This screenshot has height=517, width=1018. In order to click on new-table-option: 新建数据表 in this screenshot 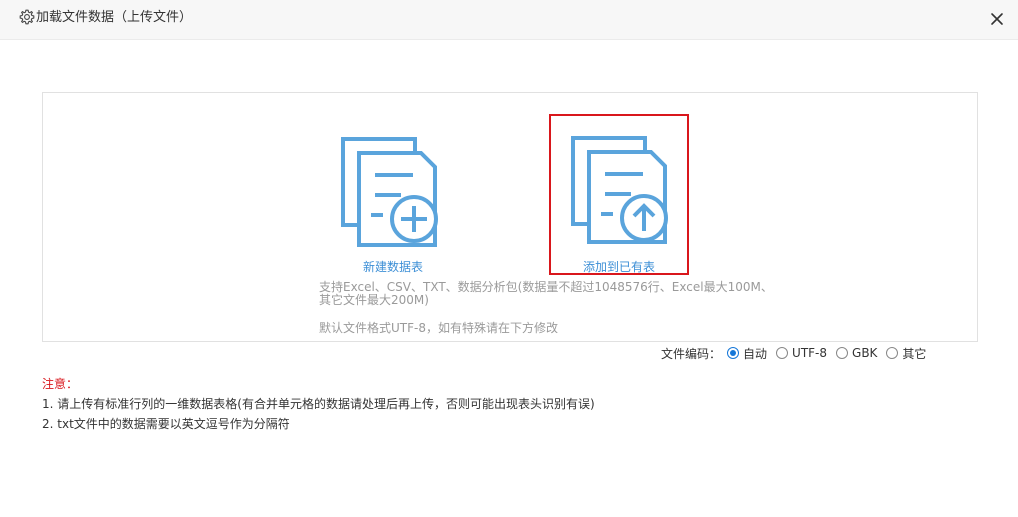, I will do `click(401, 200)`.